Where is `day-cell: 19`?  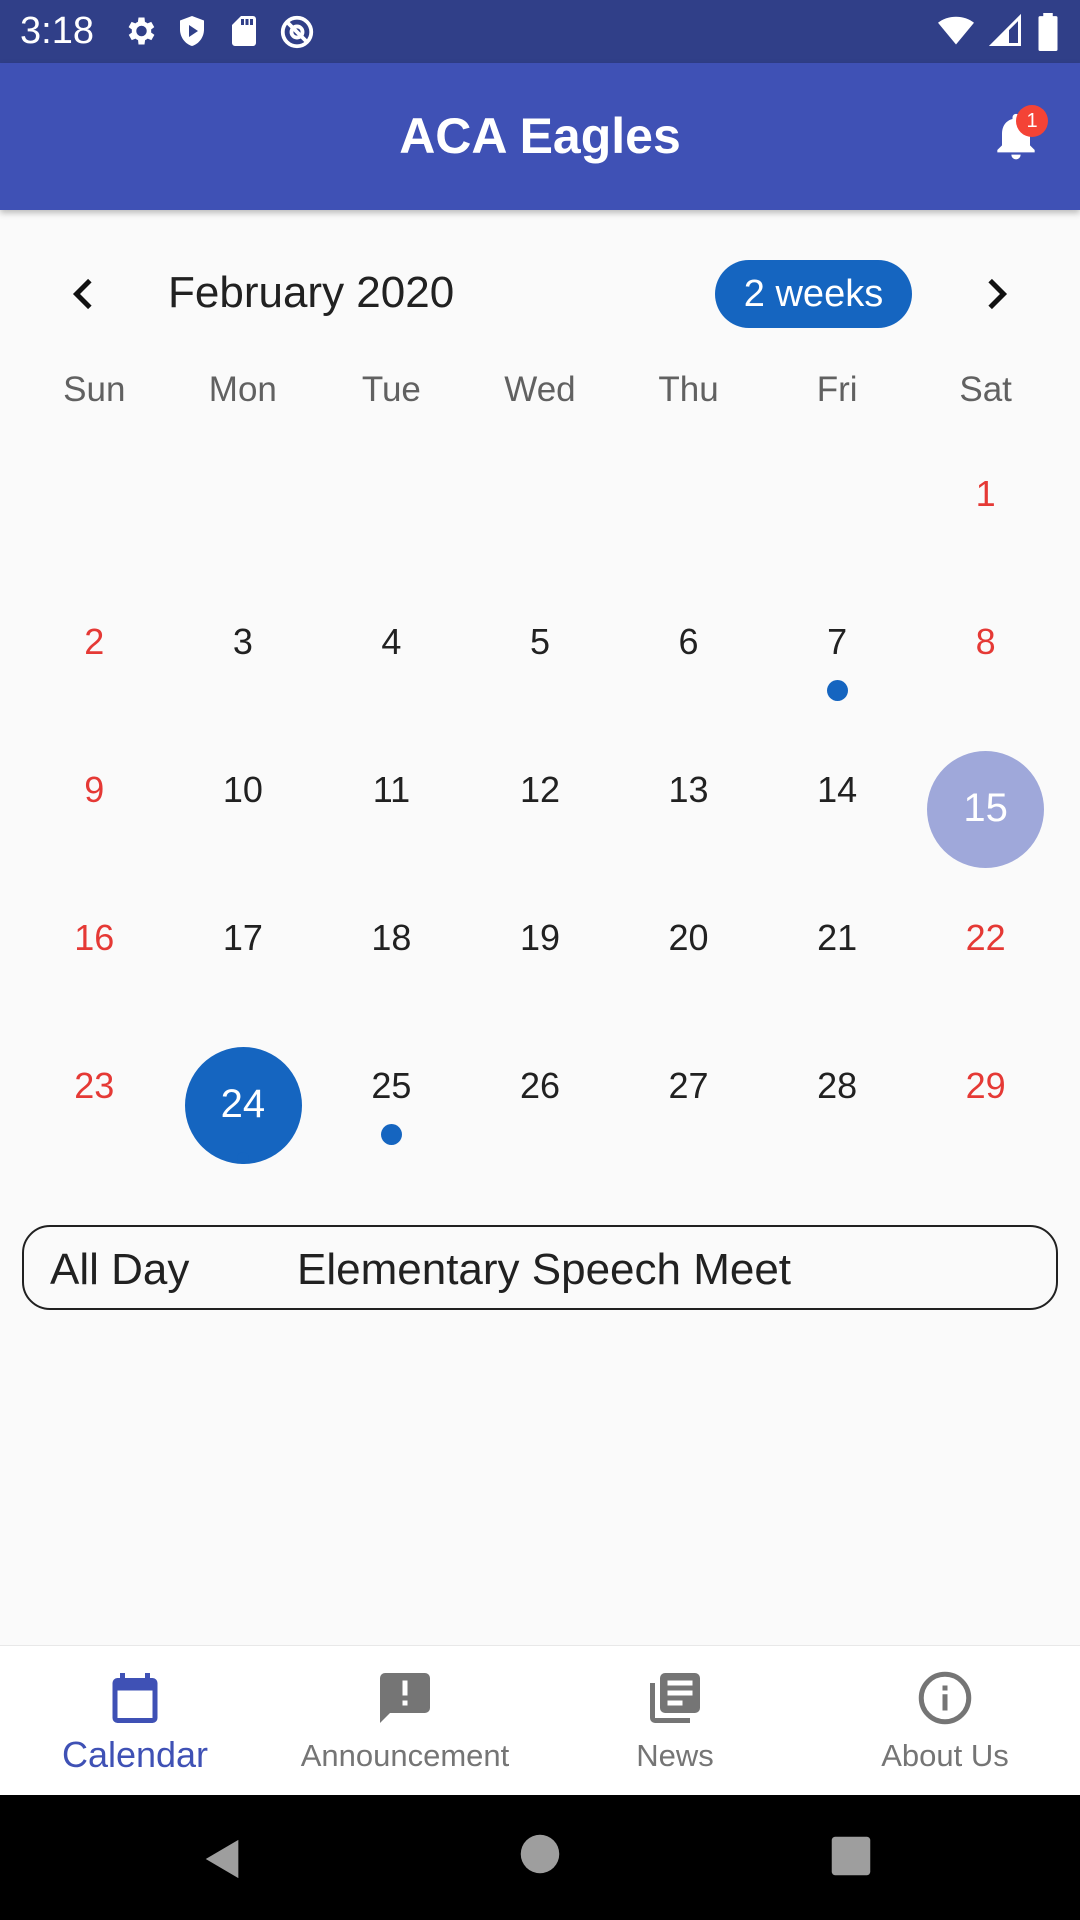
day-cell: 19 is located at coordinates (540, 938).